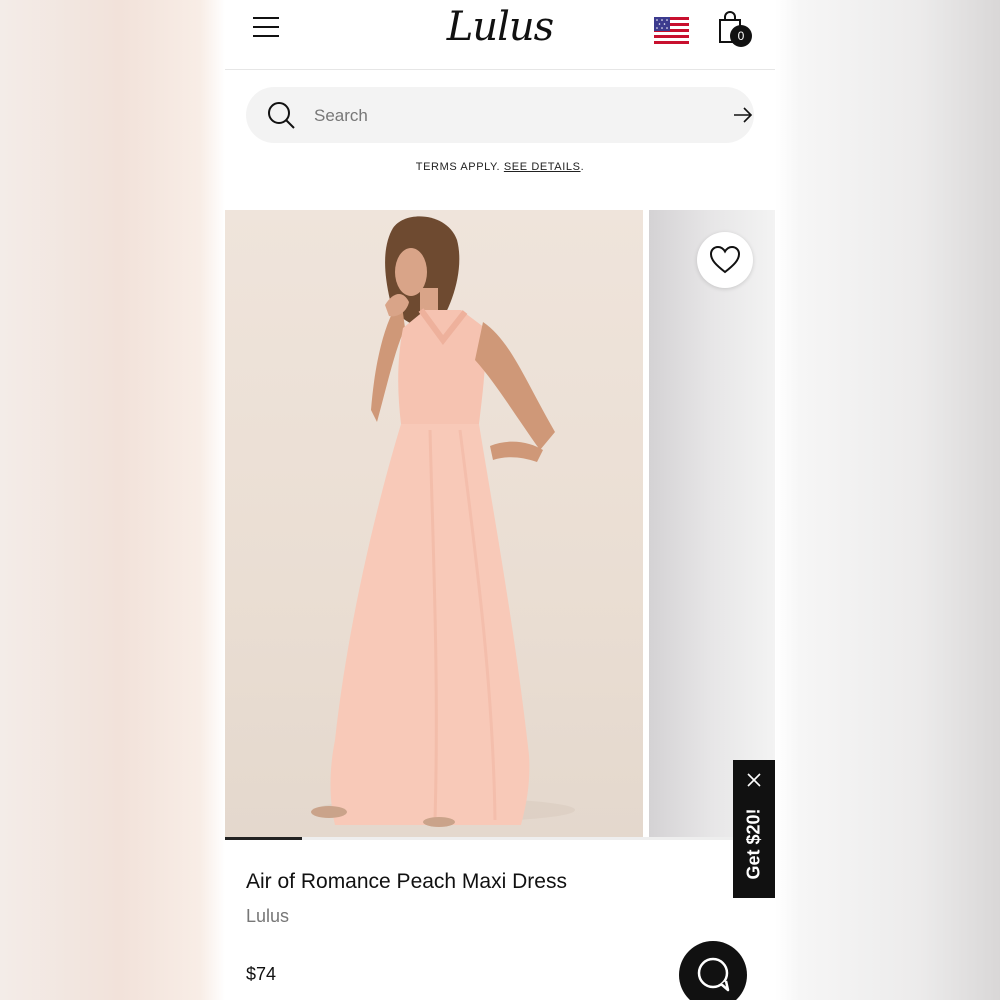 The width and height of the screenshot is (1000, 1000). I want to click on site-logo: Lulus, so click(500, 27).